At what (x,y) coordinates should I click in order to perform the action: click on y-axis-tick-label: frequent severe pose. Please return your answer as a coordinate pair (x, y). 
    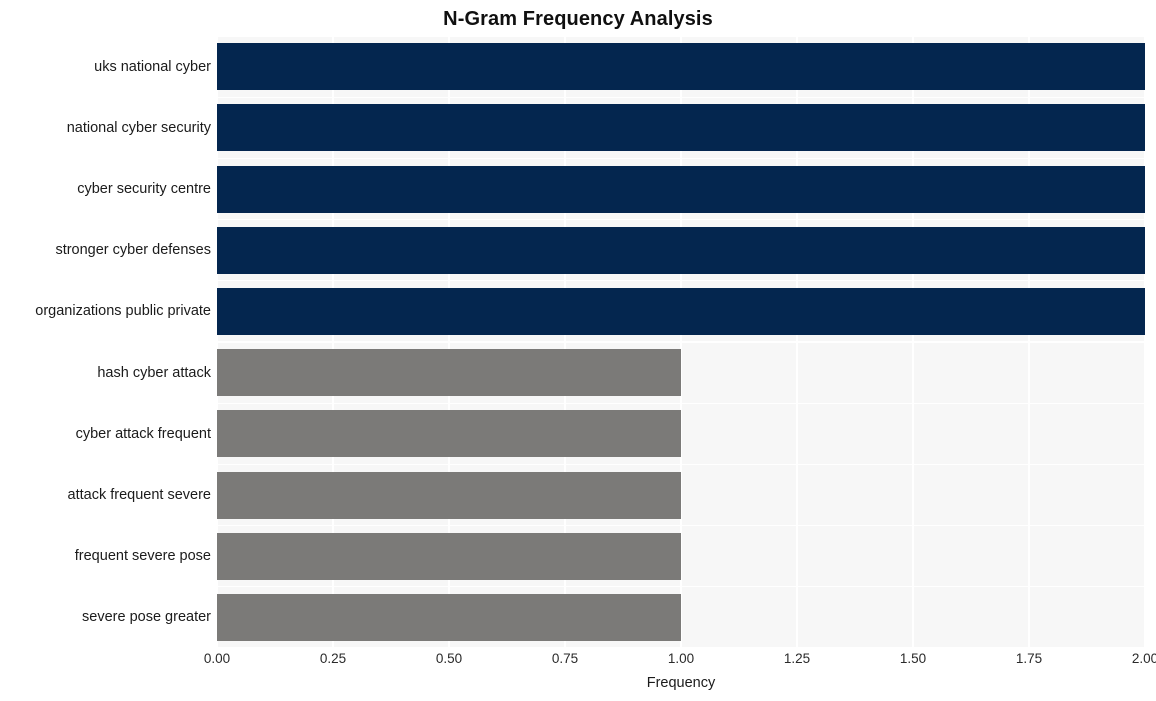
    Looking at the image, I should click on (142, 556).